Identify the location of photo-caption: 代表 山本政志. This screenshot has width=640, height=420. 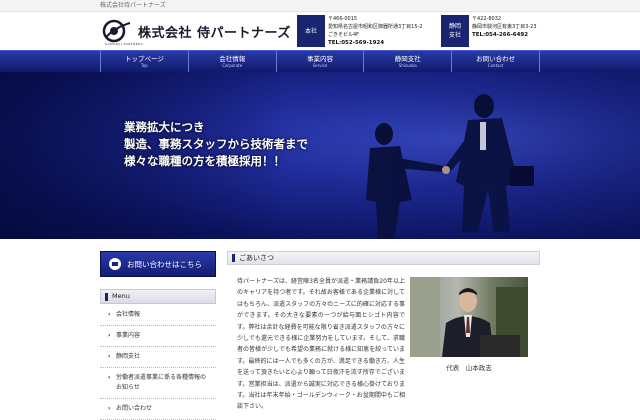
(469, 368).